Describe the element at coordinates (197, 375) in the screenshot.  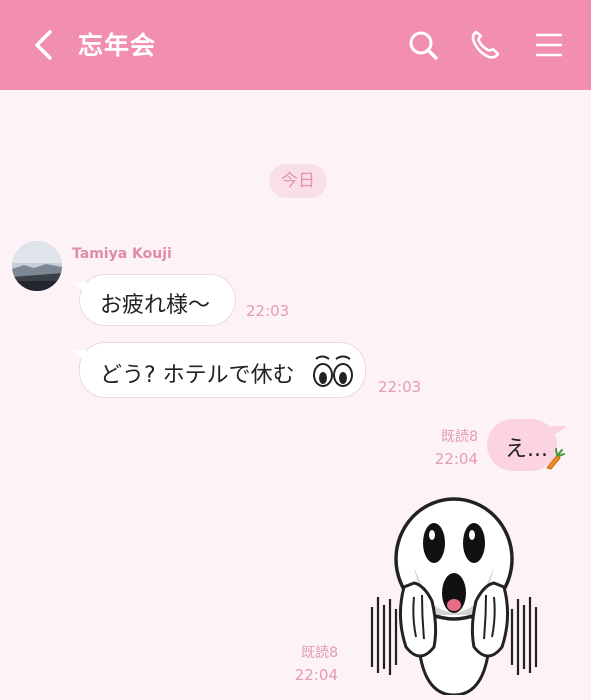
I see `message-text: どう? ホテルで休む` at that location.